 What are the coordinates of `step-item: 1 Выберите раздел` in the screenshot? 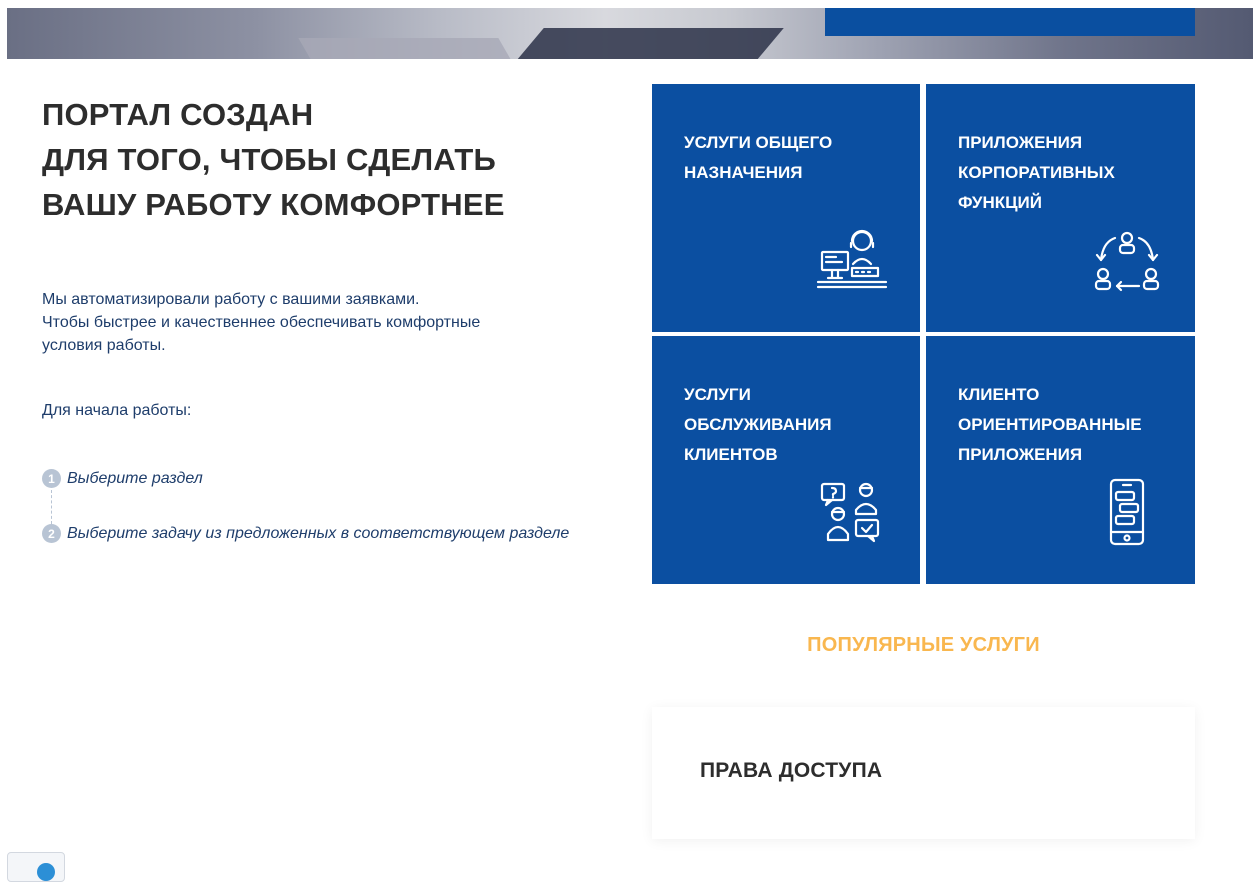 It's located at (122, 478).